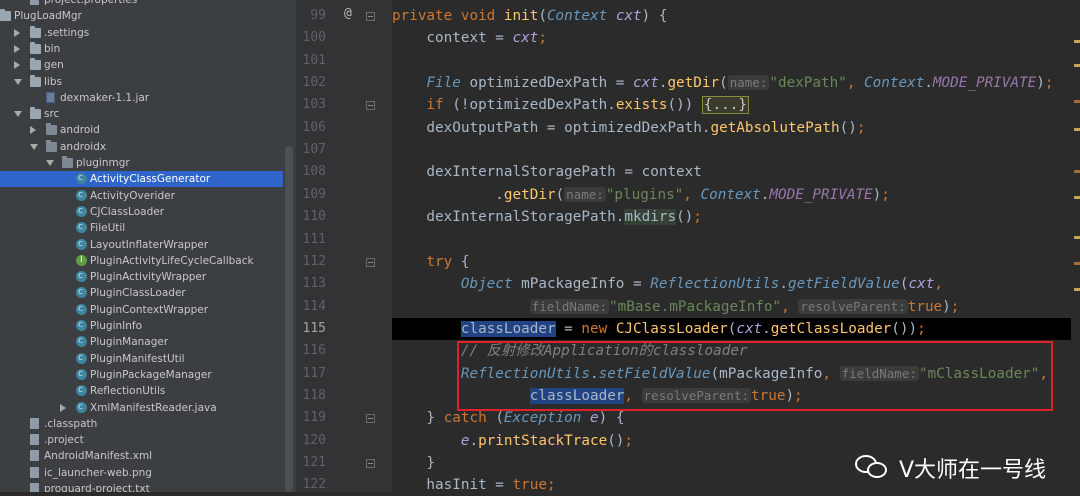  Describe the element at coordinates (581, 16) in the screenshot. I see `code-token: Context` at that location.